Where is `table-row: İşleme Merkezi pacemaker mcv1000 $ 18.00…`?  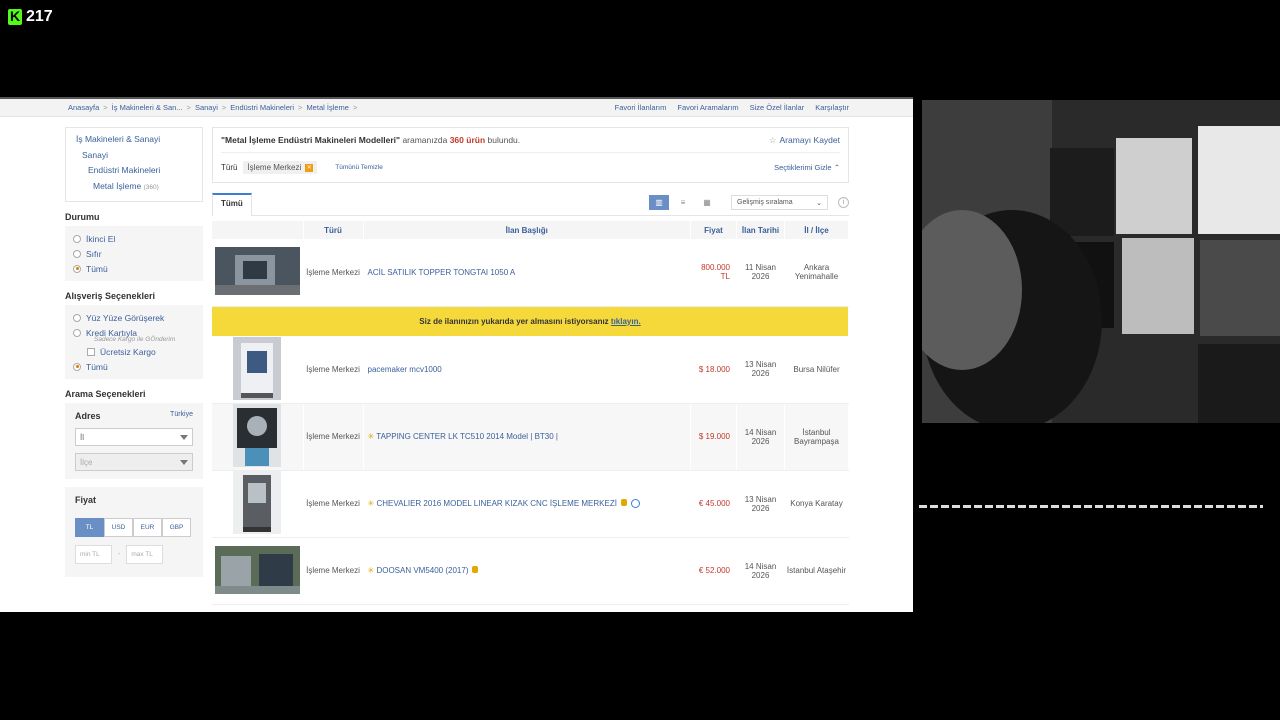
table-row: İşleme Merkezi pacemaker mcv1000 $ 18.00… is located at coordinates (530, 370).